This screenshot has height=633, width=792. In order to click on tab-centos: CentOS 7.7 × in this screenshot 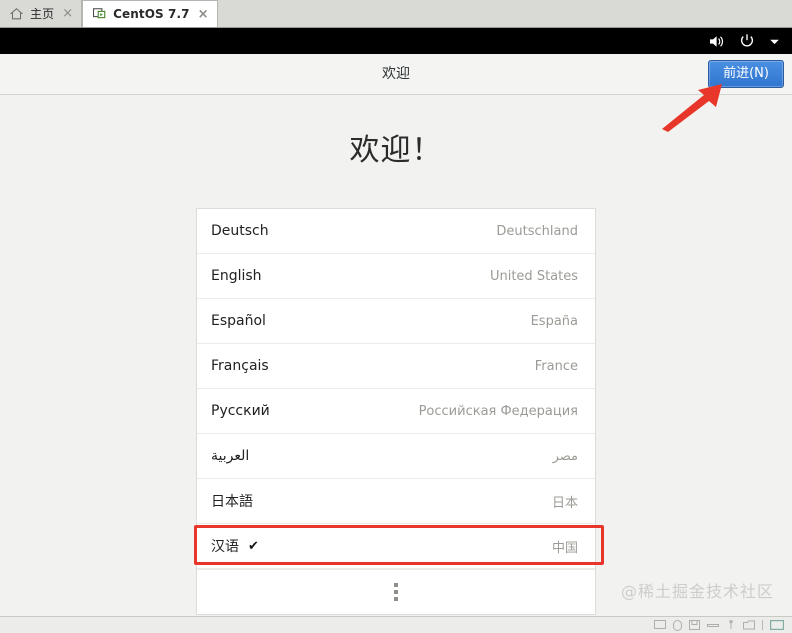, I will do `click(150, 13)`.